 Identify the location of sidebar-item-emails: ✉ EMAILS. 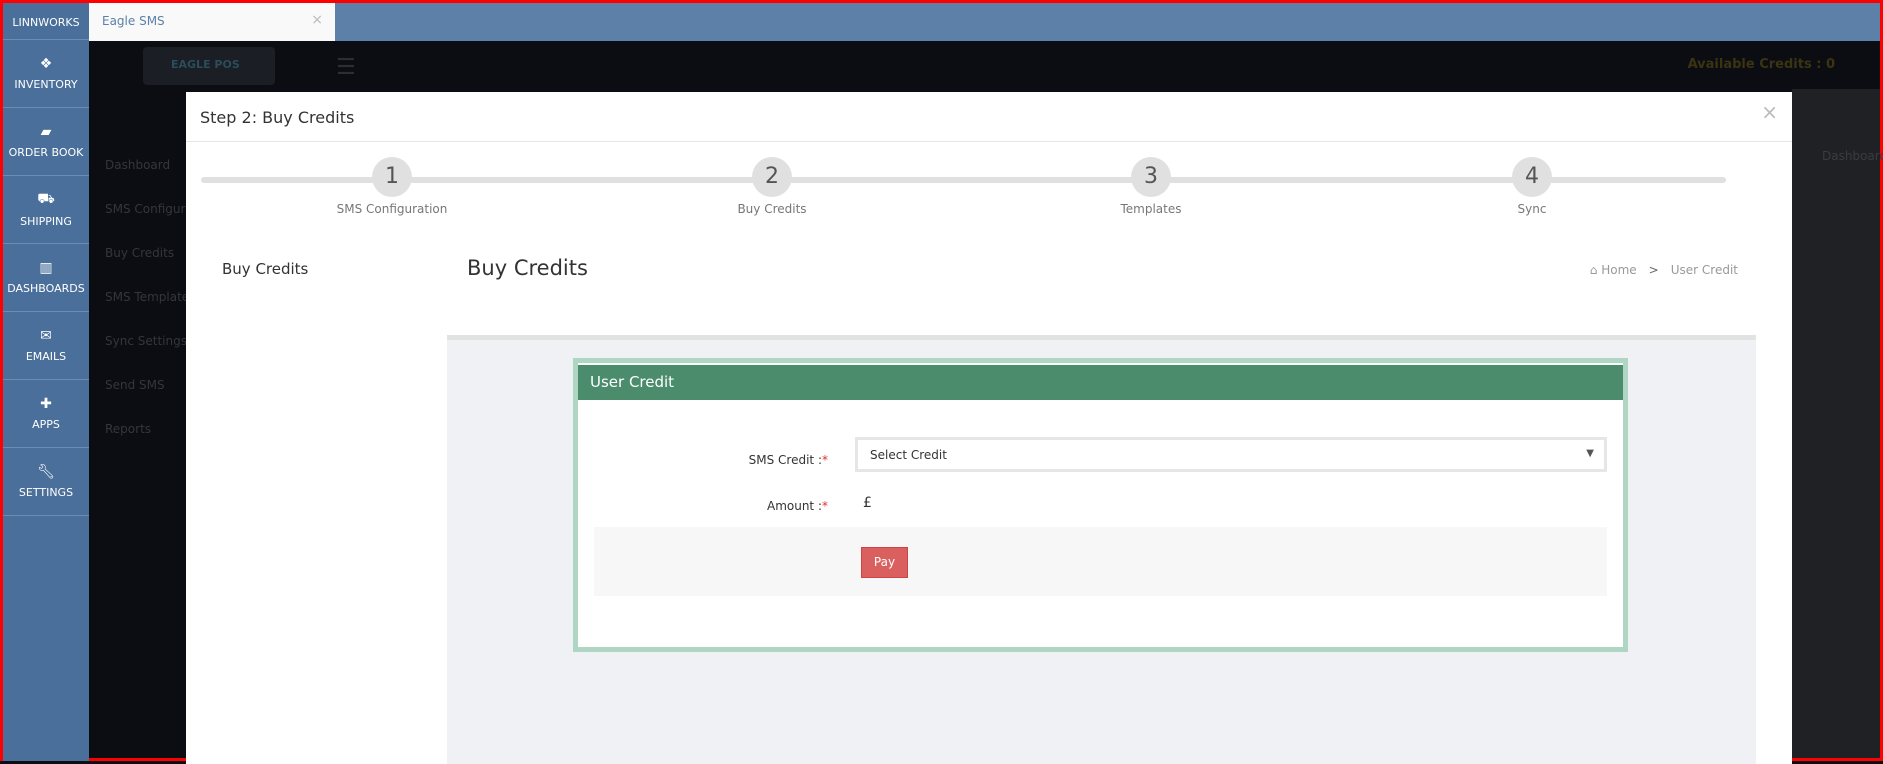
(46, 346).